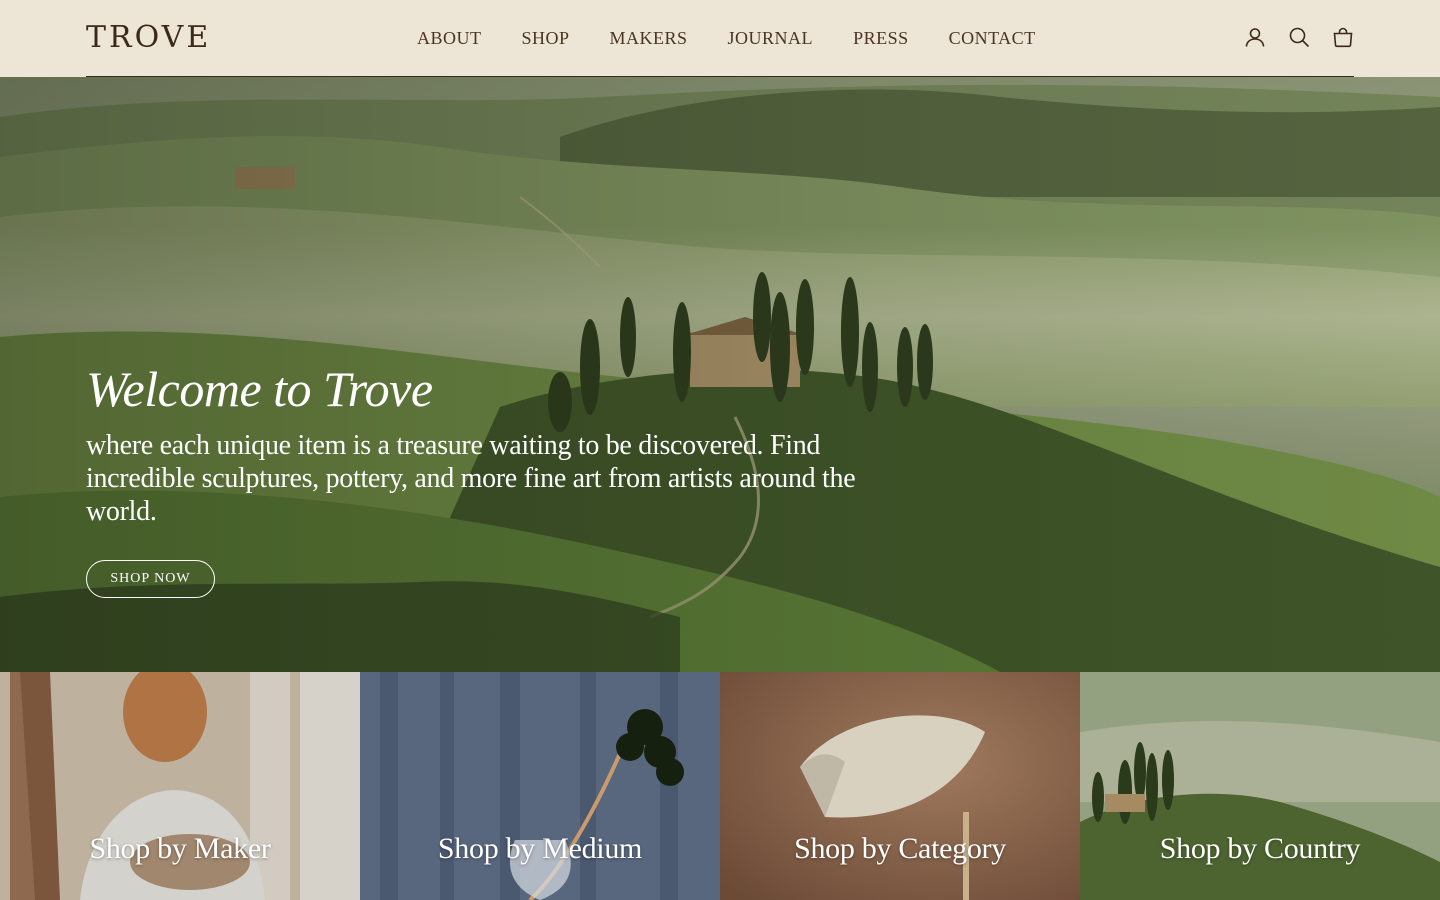  Describe the element at coordinates (1255, 37) in the screenshot. I see `account-icon` at that location.